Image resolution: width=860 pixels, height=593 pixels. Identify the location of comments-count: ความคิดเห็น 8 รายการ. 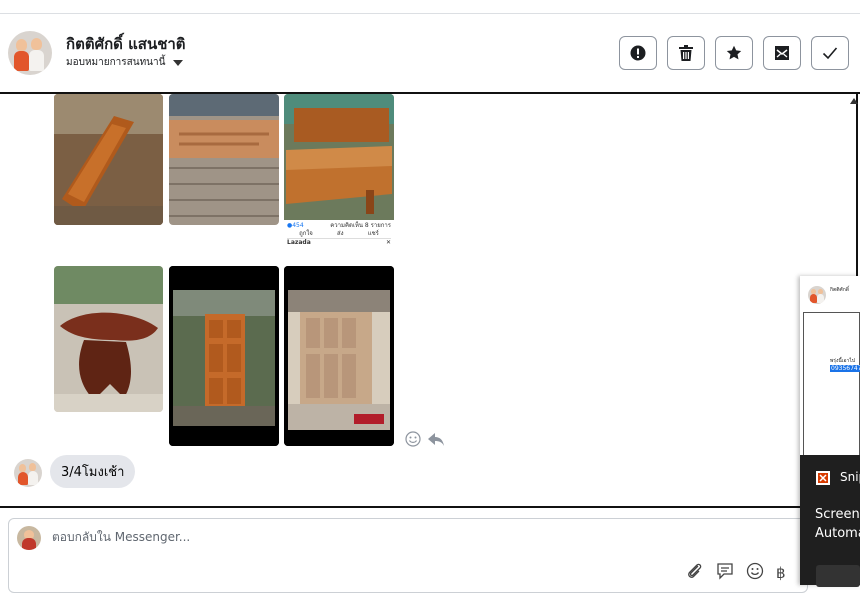
(360, 225).